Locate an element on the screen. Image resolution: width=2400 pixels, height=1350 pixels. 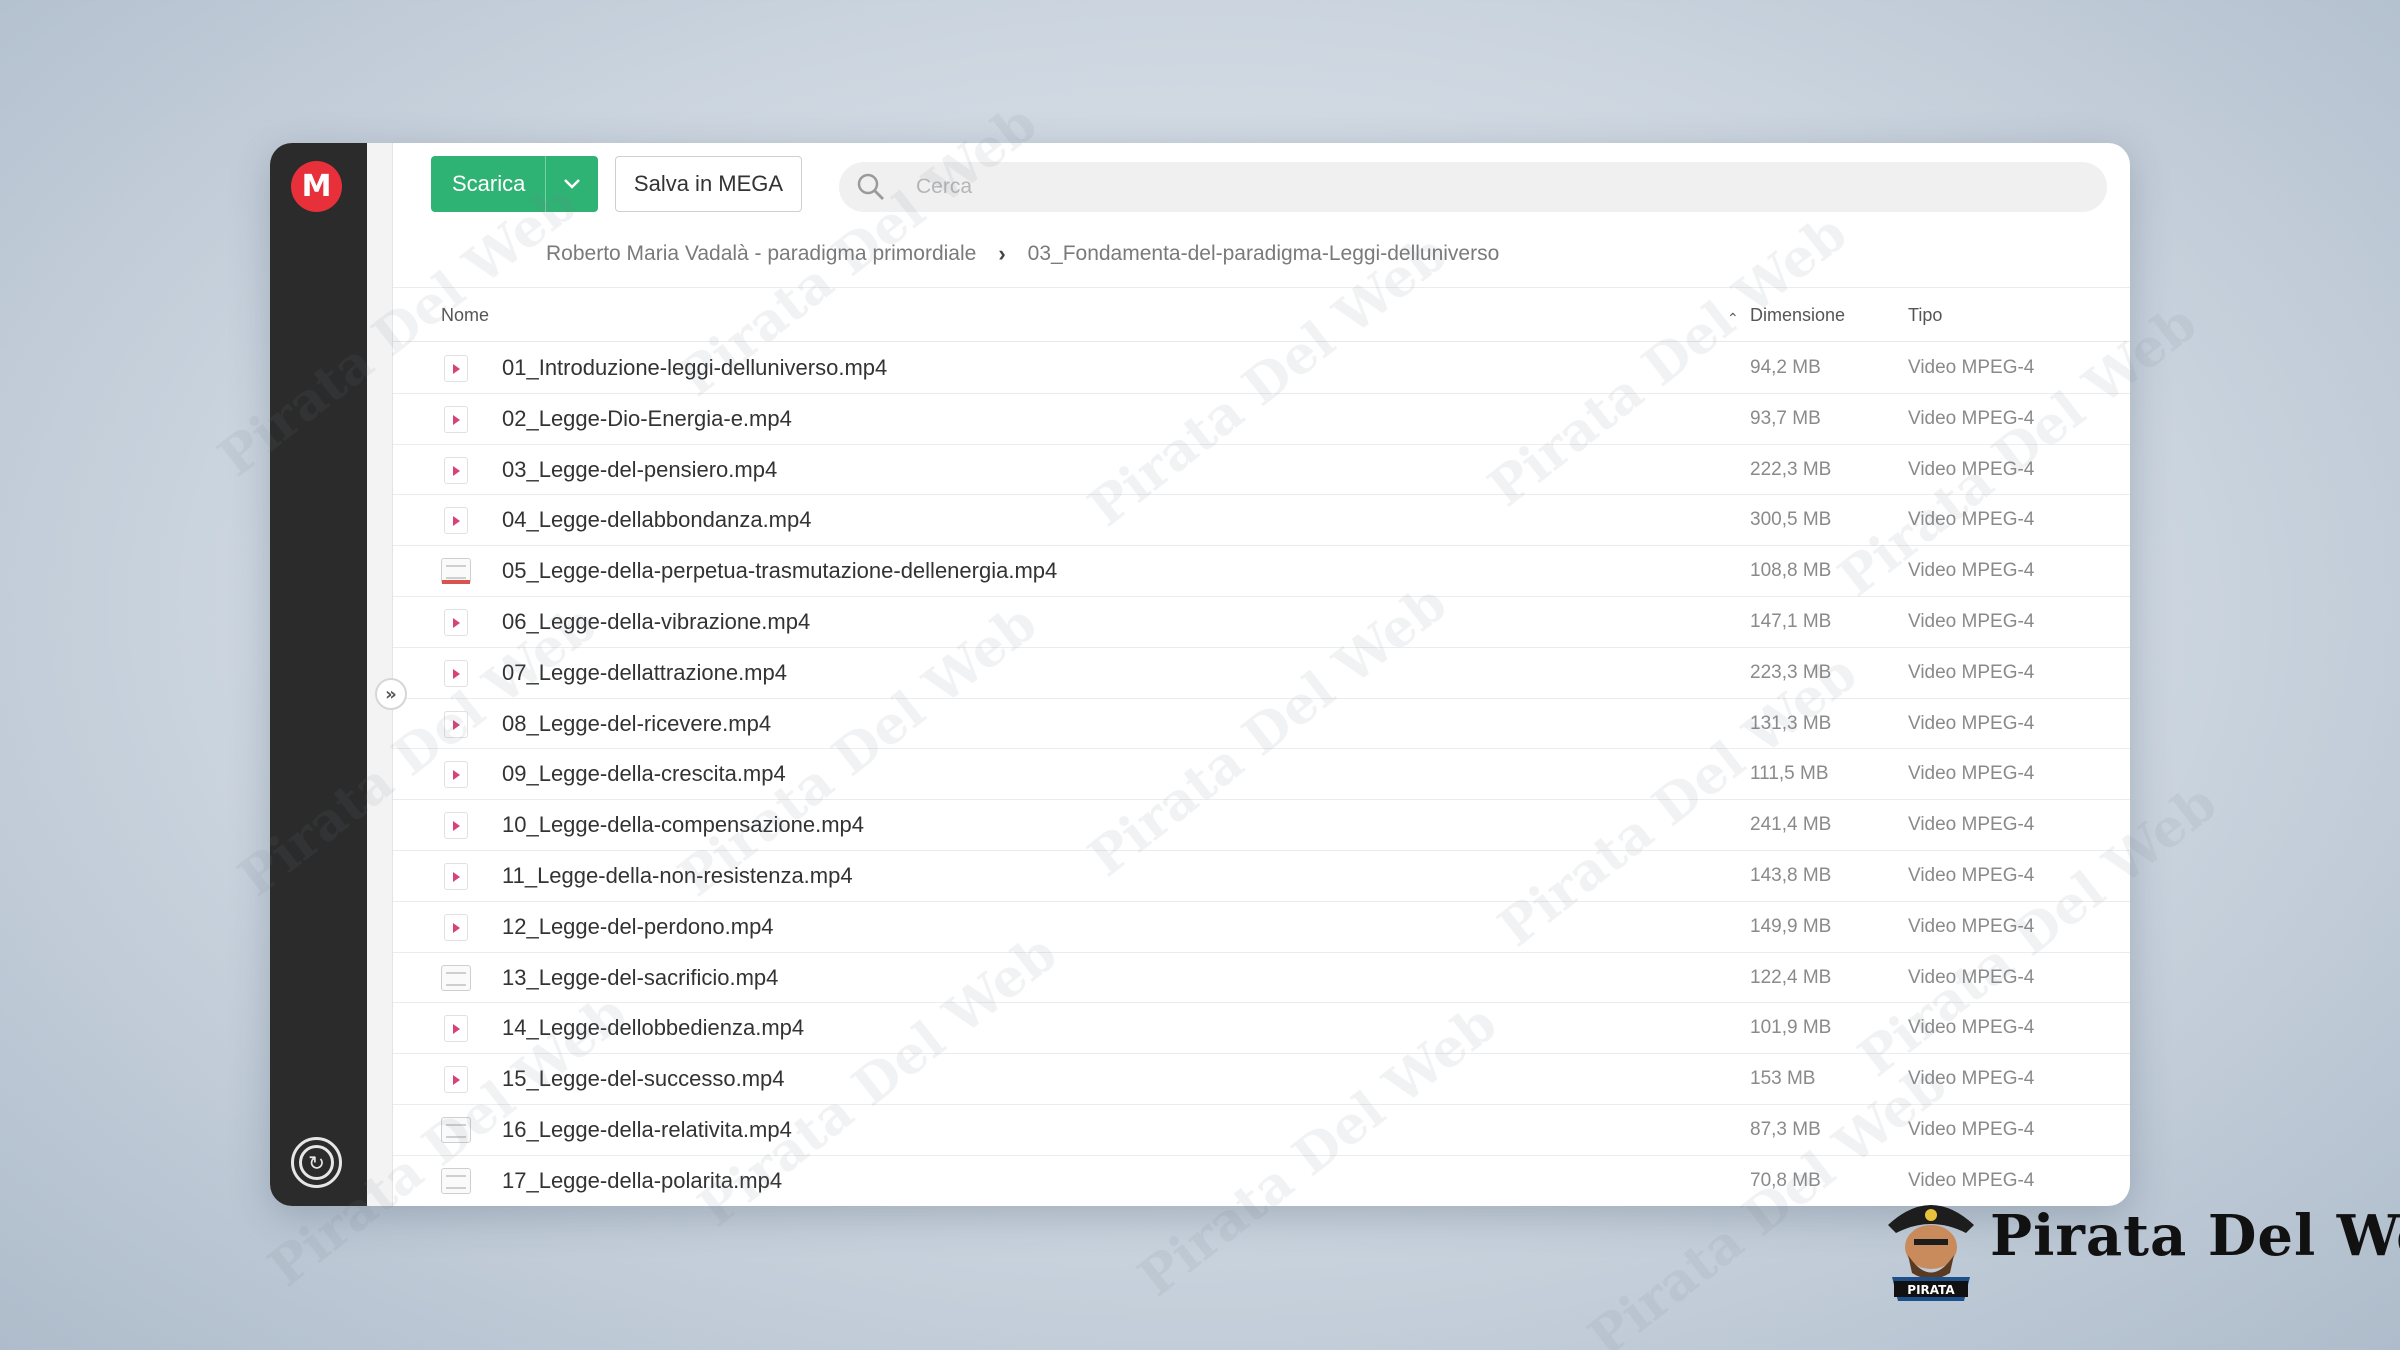
file-size: 94,2 MB is located at coordinates (1785, 367).